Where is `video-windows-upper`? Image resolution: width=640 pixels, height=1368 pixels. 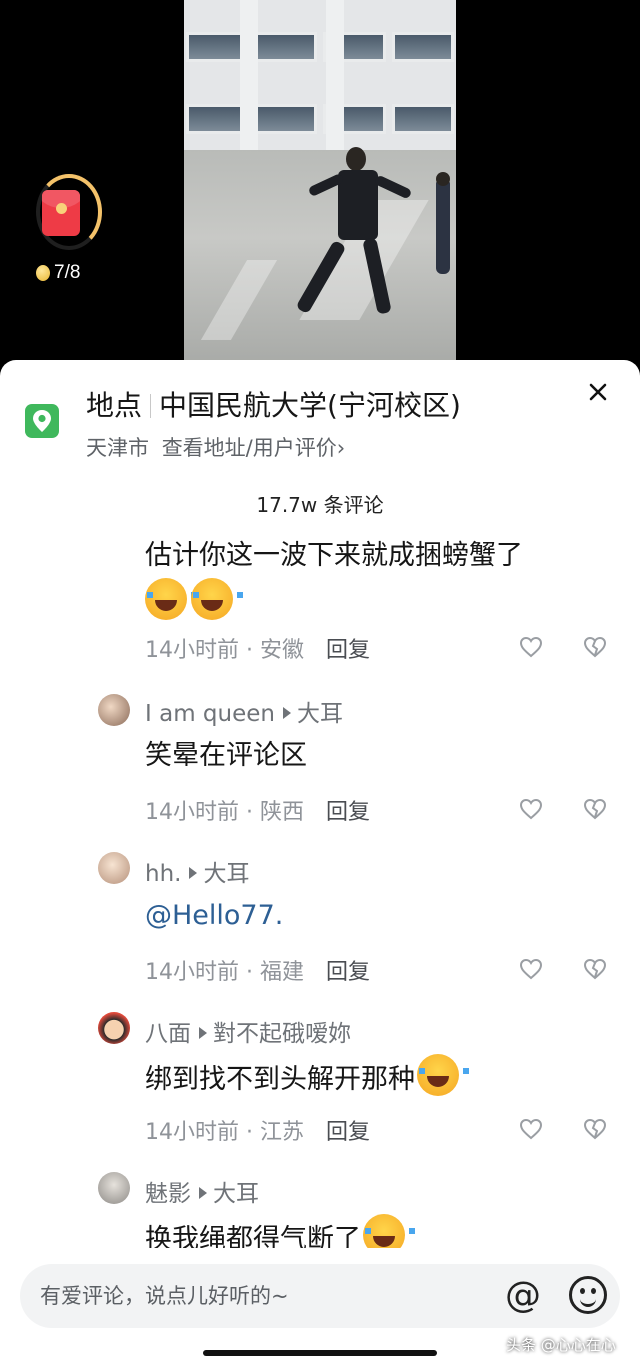
video-windows-upper is located at coordinates (320, 47).